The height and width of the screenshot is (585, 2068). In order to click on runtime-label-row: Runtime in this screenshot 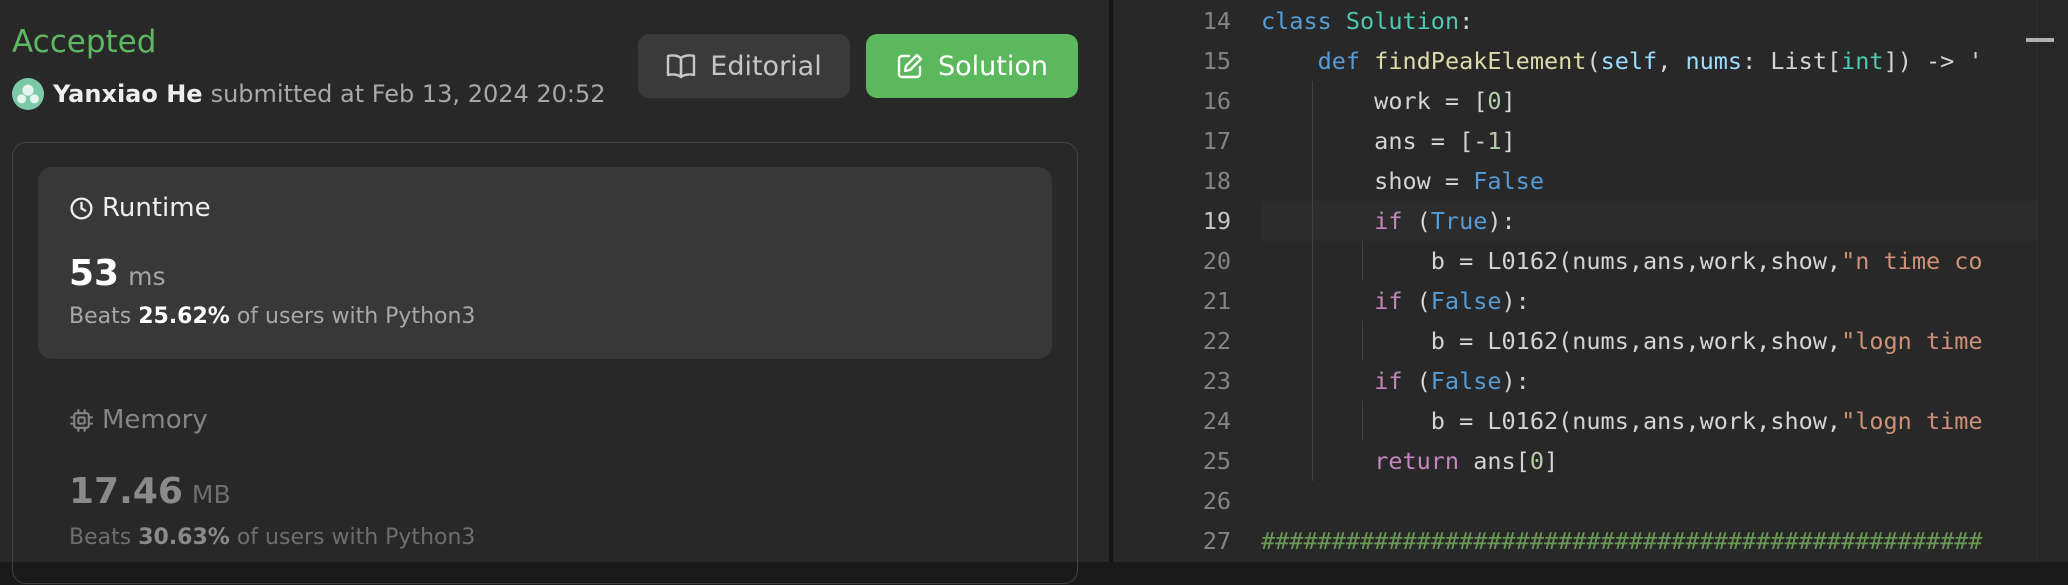, I will do `click(140, 208)`.